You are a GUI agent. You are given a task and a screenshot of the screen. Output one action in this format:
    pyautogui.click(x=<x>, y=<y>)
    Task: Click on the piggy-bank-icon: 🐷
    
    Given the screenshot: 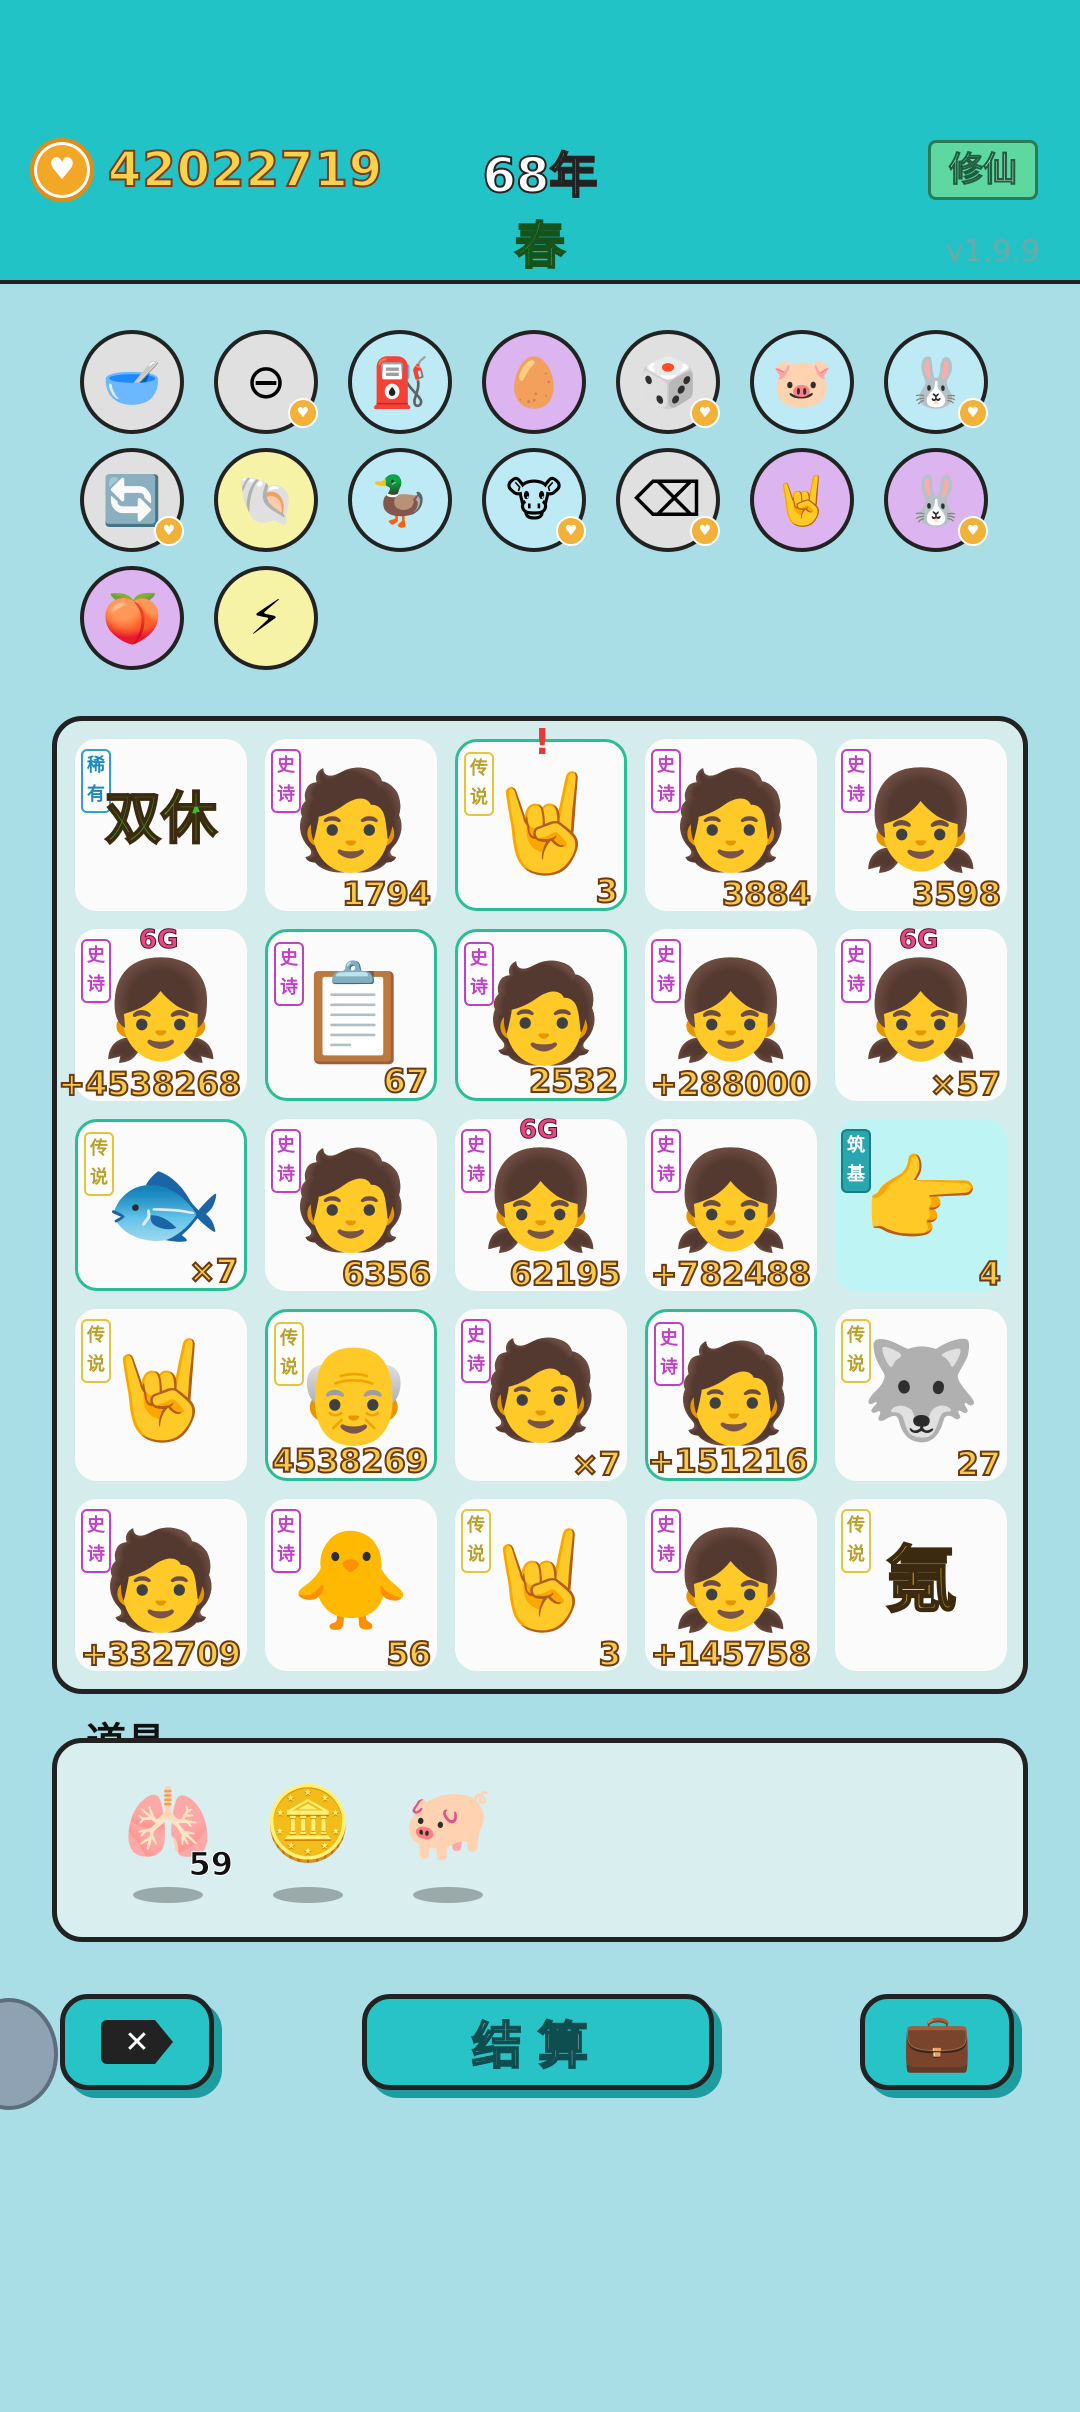 What is the action you would take?
    pyautogui.click(x=802, y=382)
    